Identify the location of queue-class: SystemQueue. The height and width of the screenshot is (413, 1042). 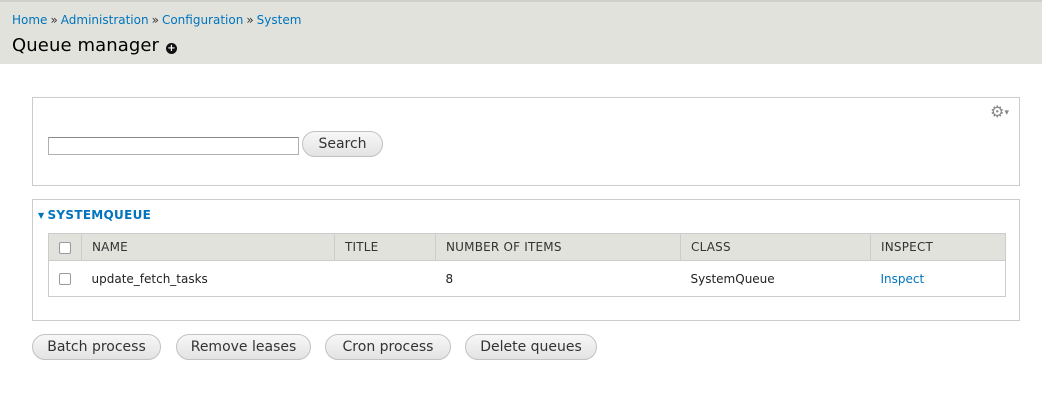
(775, 278).